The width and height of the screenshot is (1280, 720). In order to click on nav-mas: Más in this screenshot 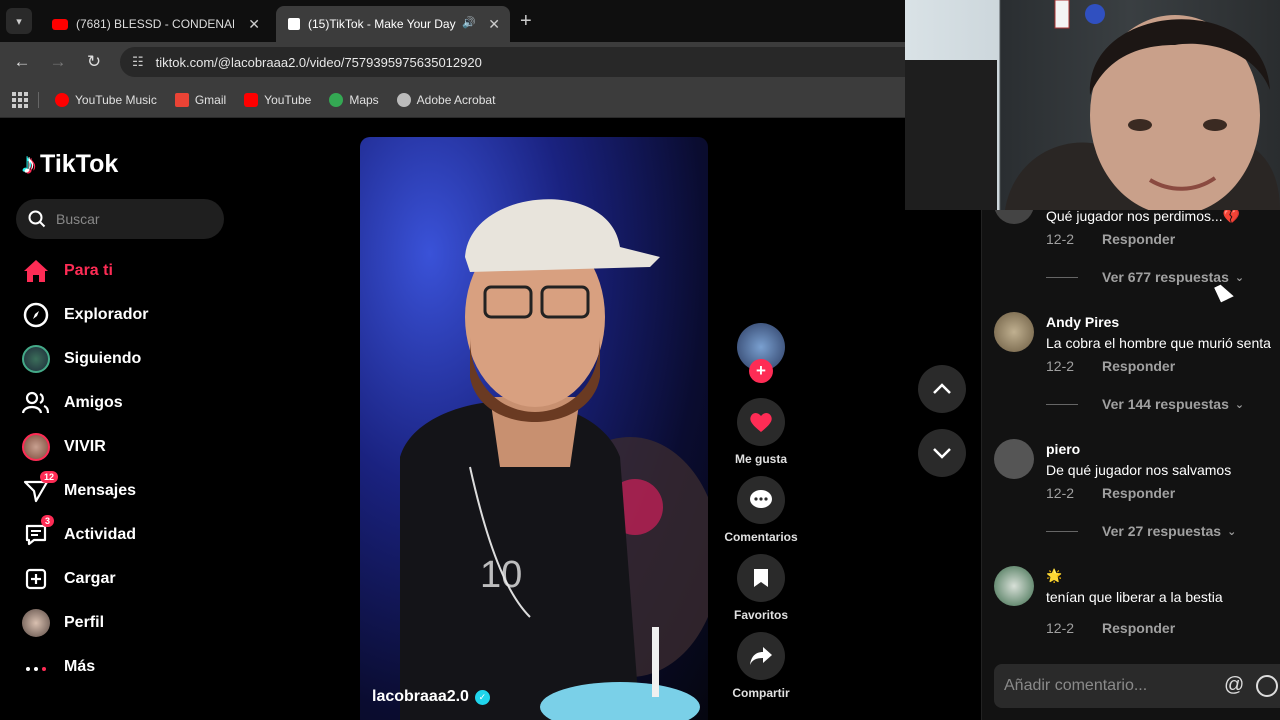, I will do `click(120, 667)`.